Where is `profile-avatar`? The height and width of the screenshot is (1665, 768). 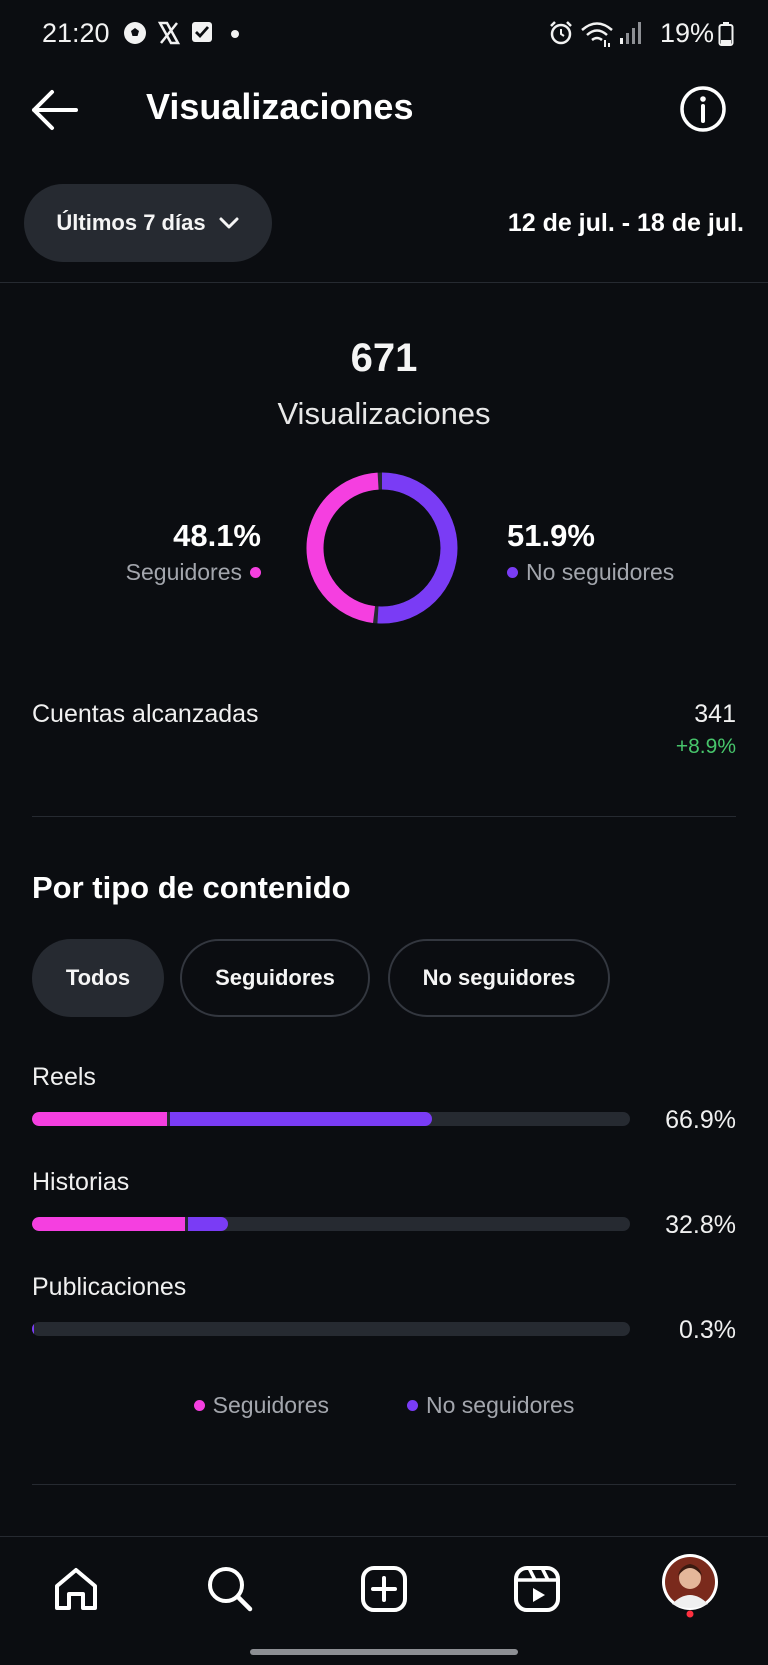
profile-avatar is located at coordinates (690, 1586).